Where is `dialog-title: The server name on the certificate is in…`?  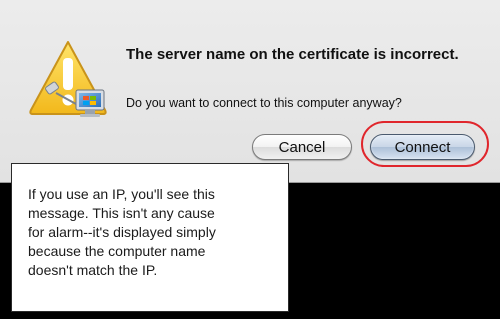 dialog-title: The server name on the certificate is in… is located at coordinates (292, 54).